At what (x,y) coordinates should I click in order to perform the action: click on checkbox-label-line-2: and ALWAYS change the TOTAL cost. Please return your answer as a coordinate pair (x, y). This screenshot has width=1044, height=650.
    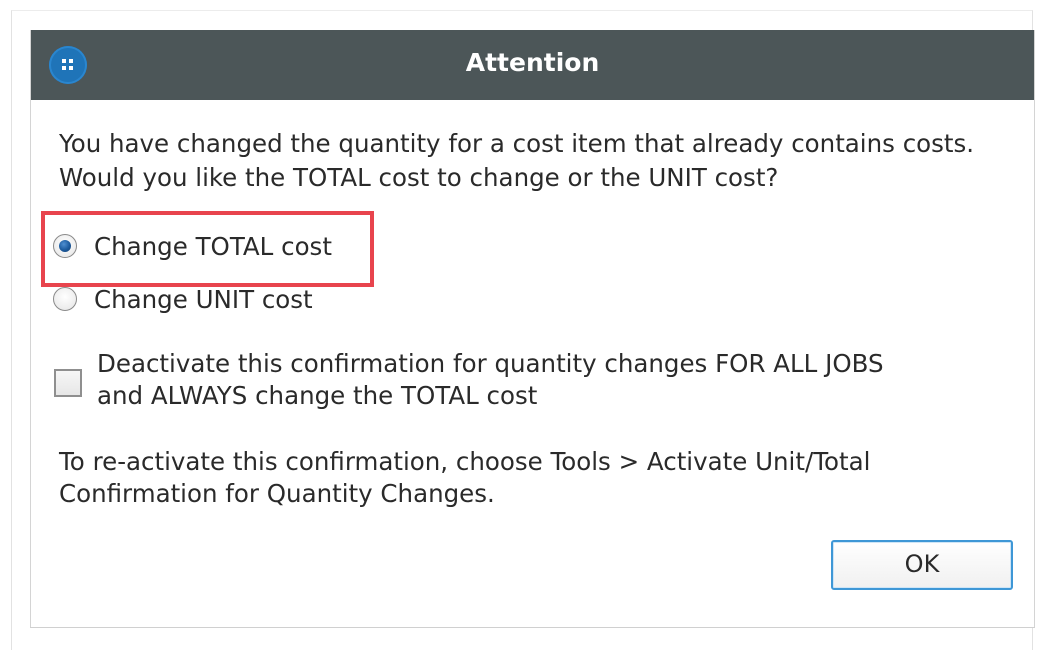
    Looking at the image, I should click on (317, 395).